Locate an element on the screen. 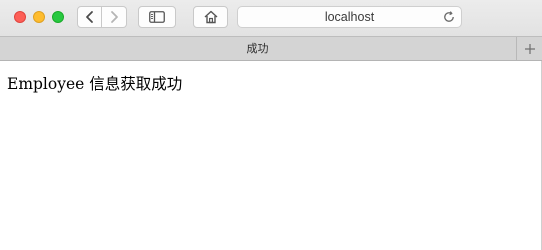 Image resolution: width=542 pixels, height=250 pixels. status-message: Employee 信息获取成功 is located at coordinates (95, 84).